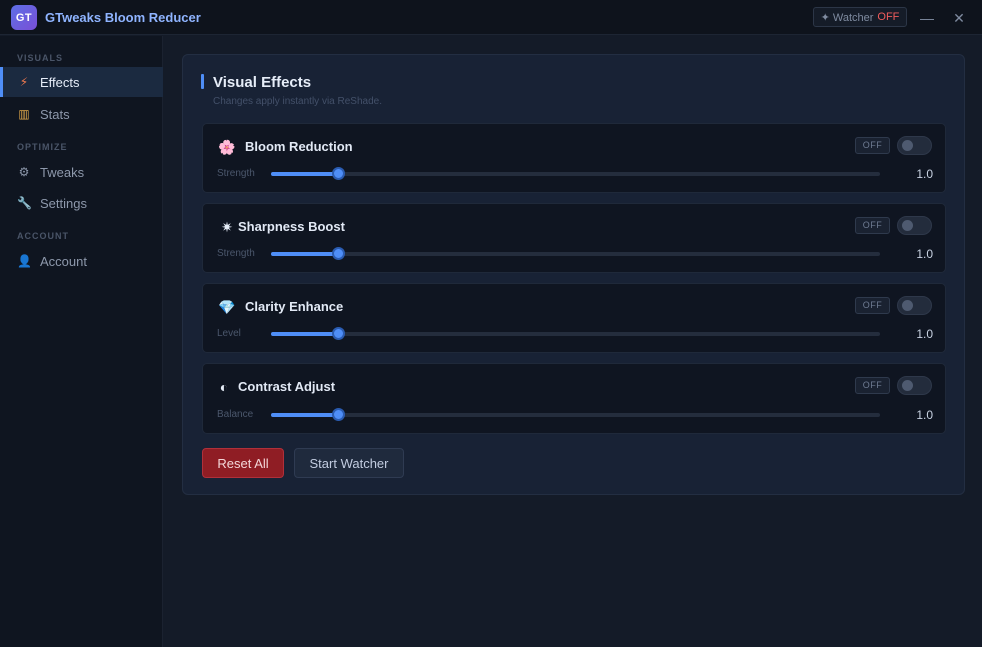 This screenshot has width=982, height=647. What do you see at coordinates (227, 307) in the screenshot?
I see `diamond-icon: 💎` at bounding box center [227, 307].